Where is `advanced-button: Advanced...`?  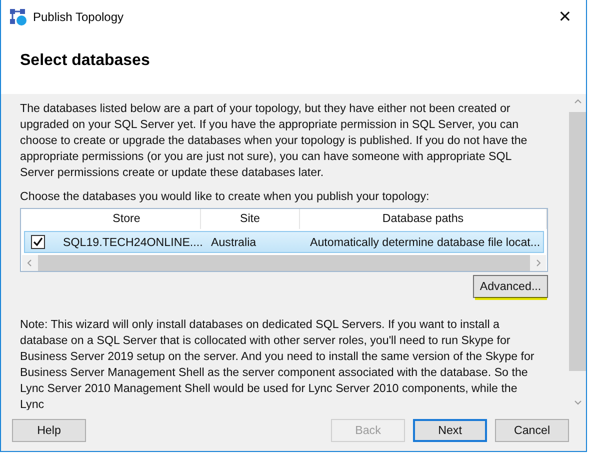
advanced-button: Advanced... is located at coordinates (510, 286).